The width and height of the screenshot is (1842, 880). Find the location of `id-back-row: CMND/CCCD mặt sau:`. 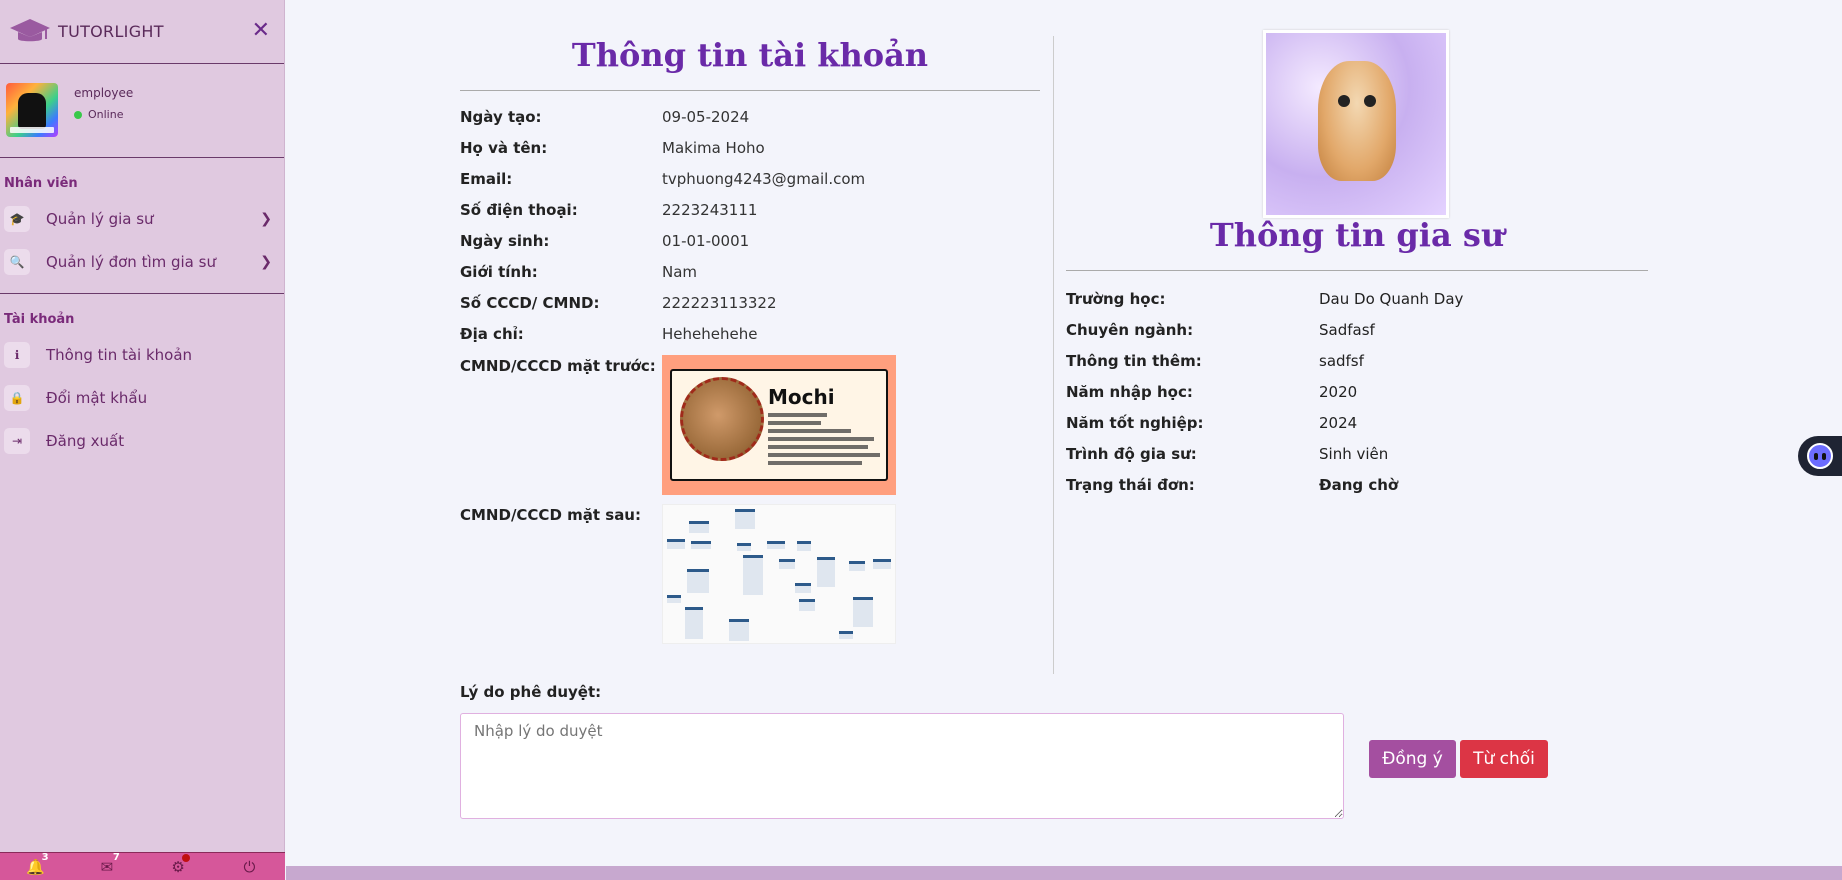

id-back-row: CMND/CCCD mặt sau: is located at coordinates (750, 574).